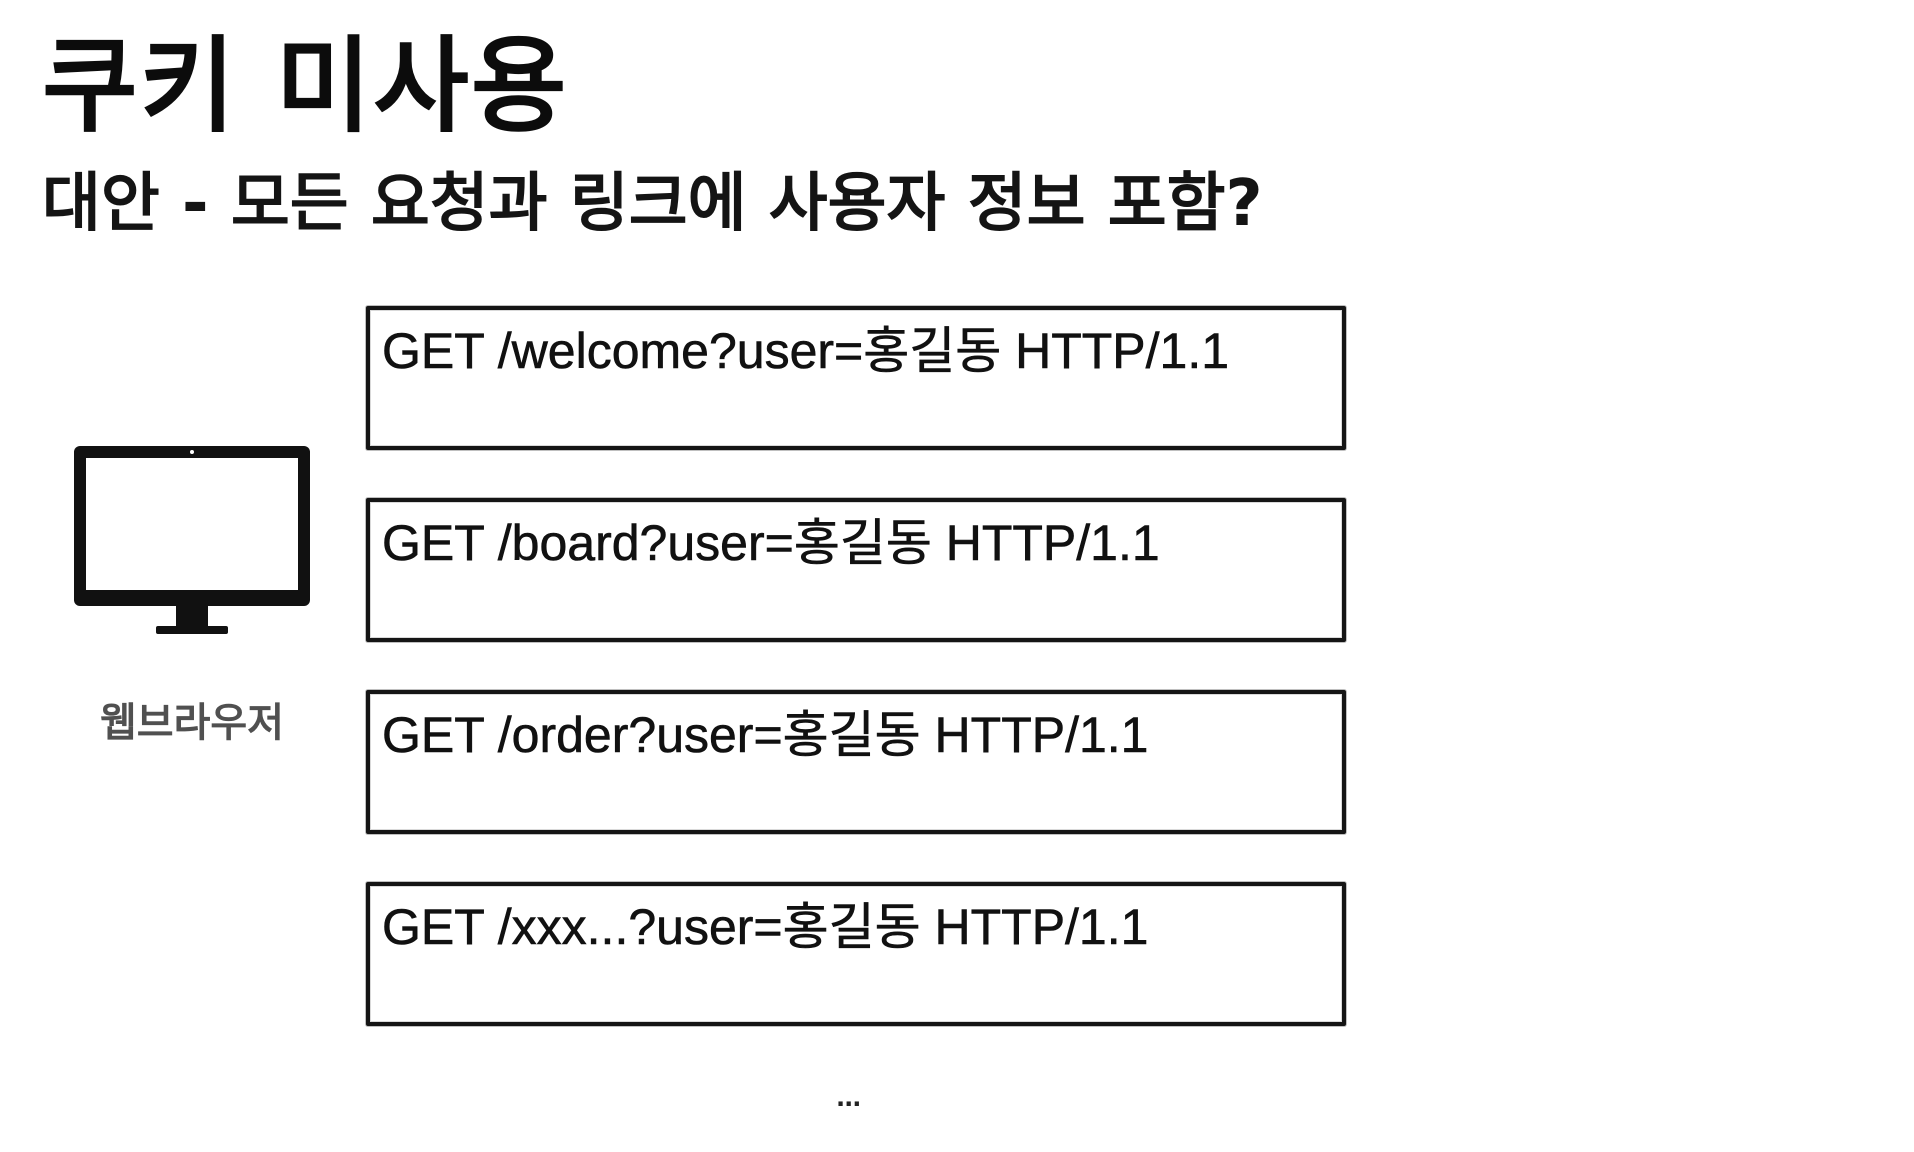 The image size is (1914, 1152). Describe the element at coordinates (305, 86) in the screenshot. I see `slide-title: 쿠키 미사용` at that location.